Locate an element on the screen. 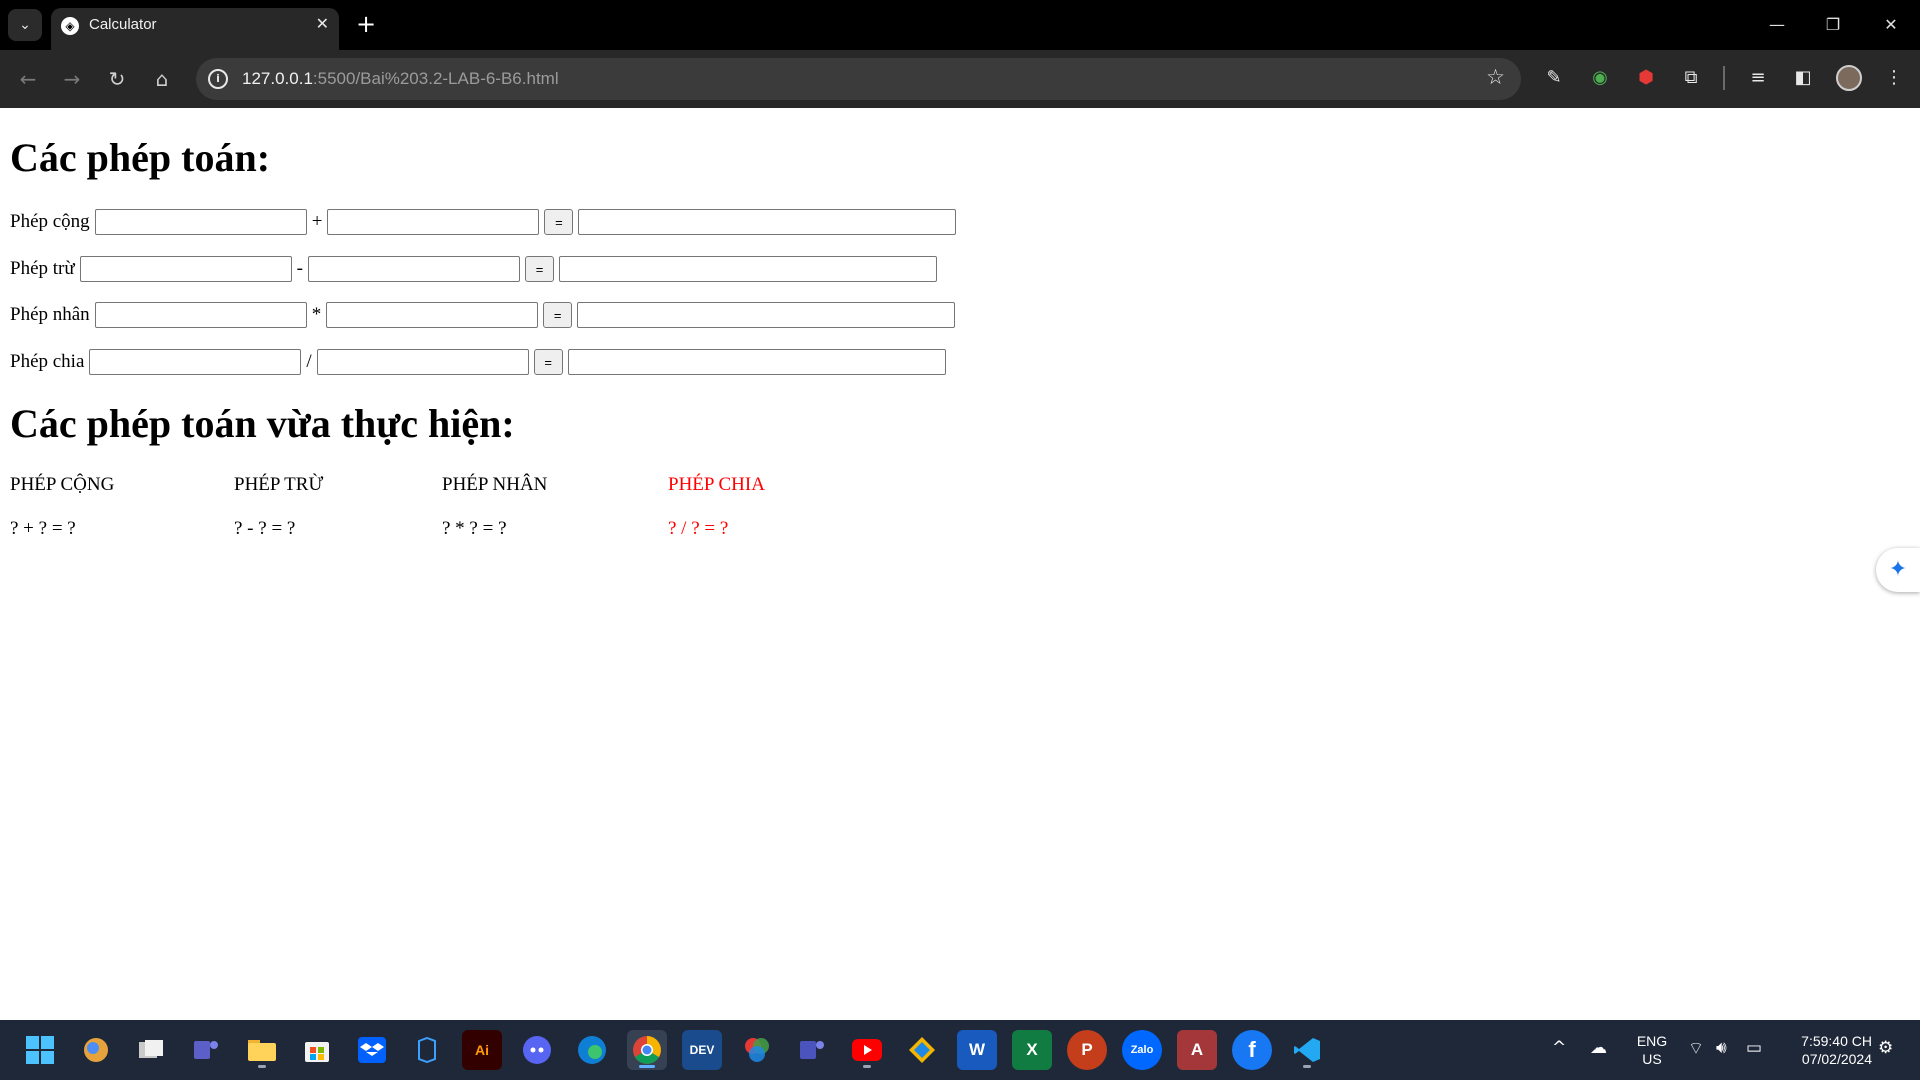  bookmark-star-icon: ☆ is located at coordinates (1495, 77).